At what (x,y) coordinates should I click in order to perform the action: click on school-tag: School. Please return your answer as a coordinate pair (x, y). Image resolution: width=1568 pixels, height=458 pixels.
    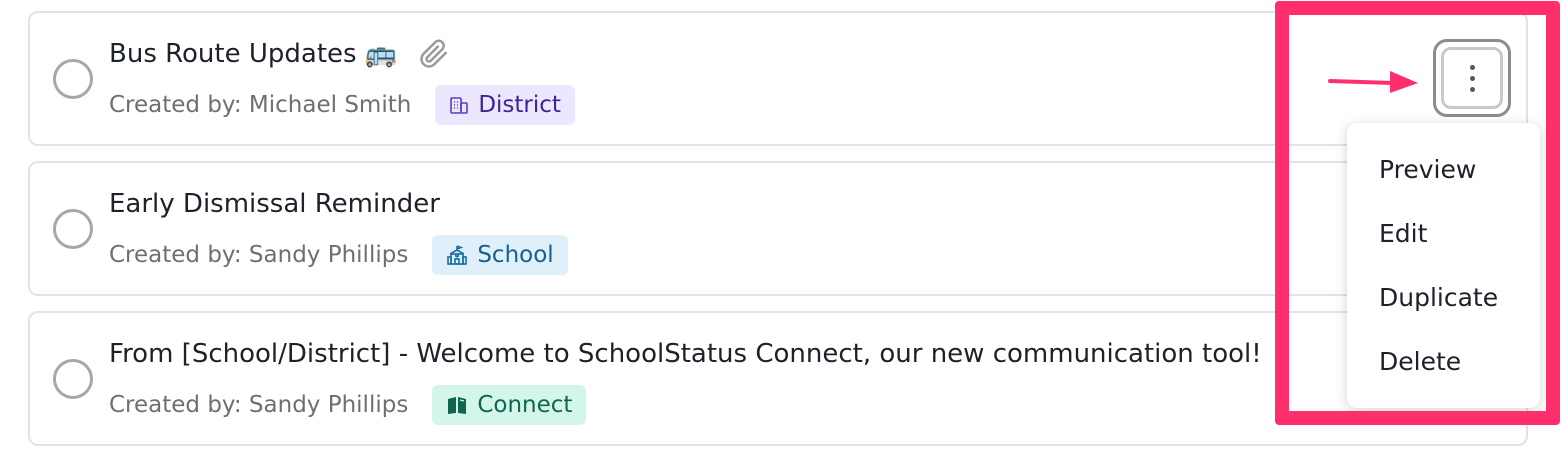
    Looking at the image, I should click on (500, 255).